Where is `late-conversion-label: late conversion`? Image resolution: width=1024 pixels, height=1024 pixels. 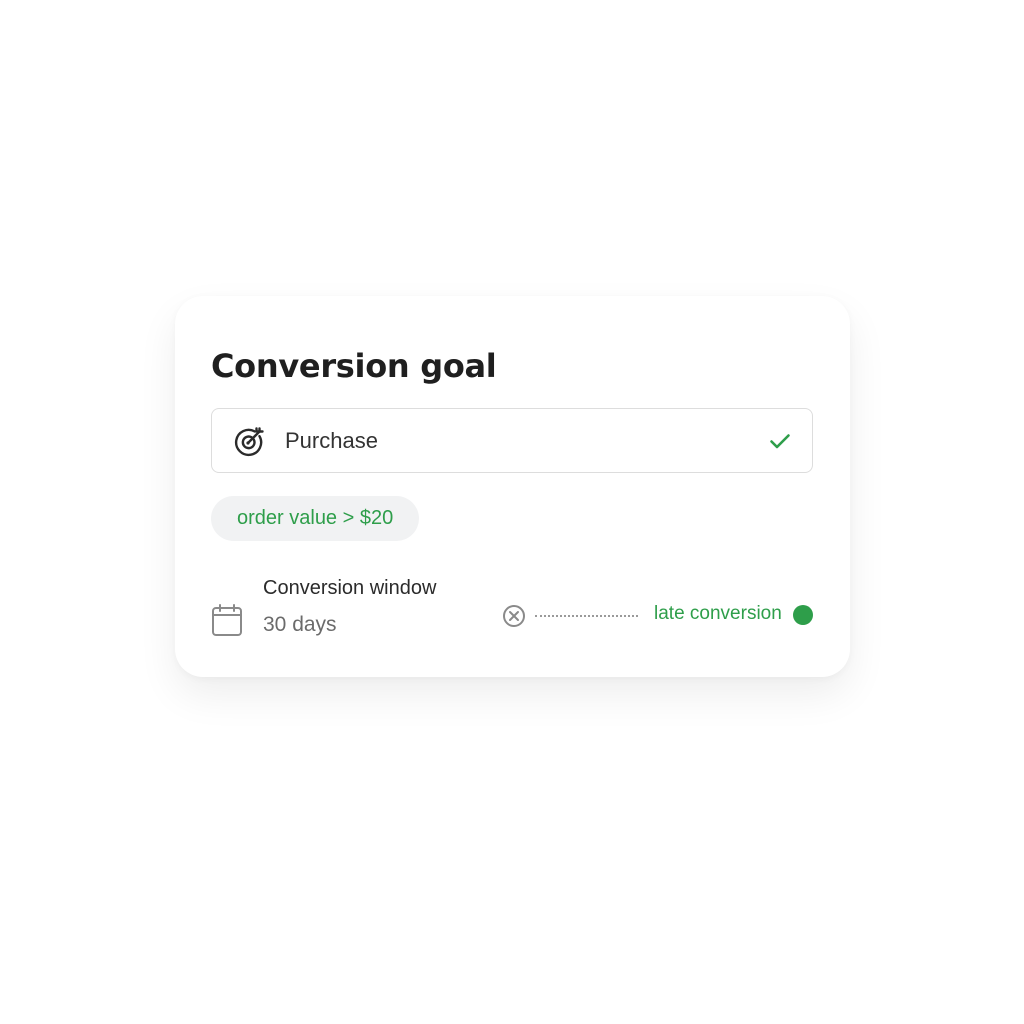 late-conversion-label: late conversion is located at coordinates (718, 613).